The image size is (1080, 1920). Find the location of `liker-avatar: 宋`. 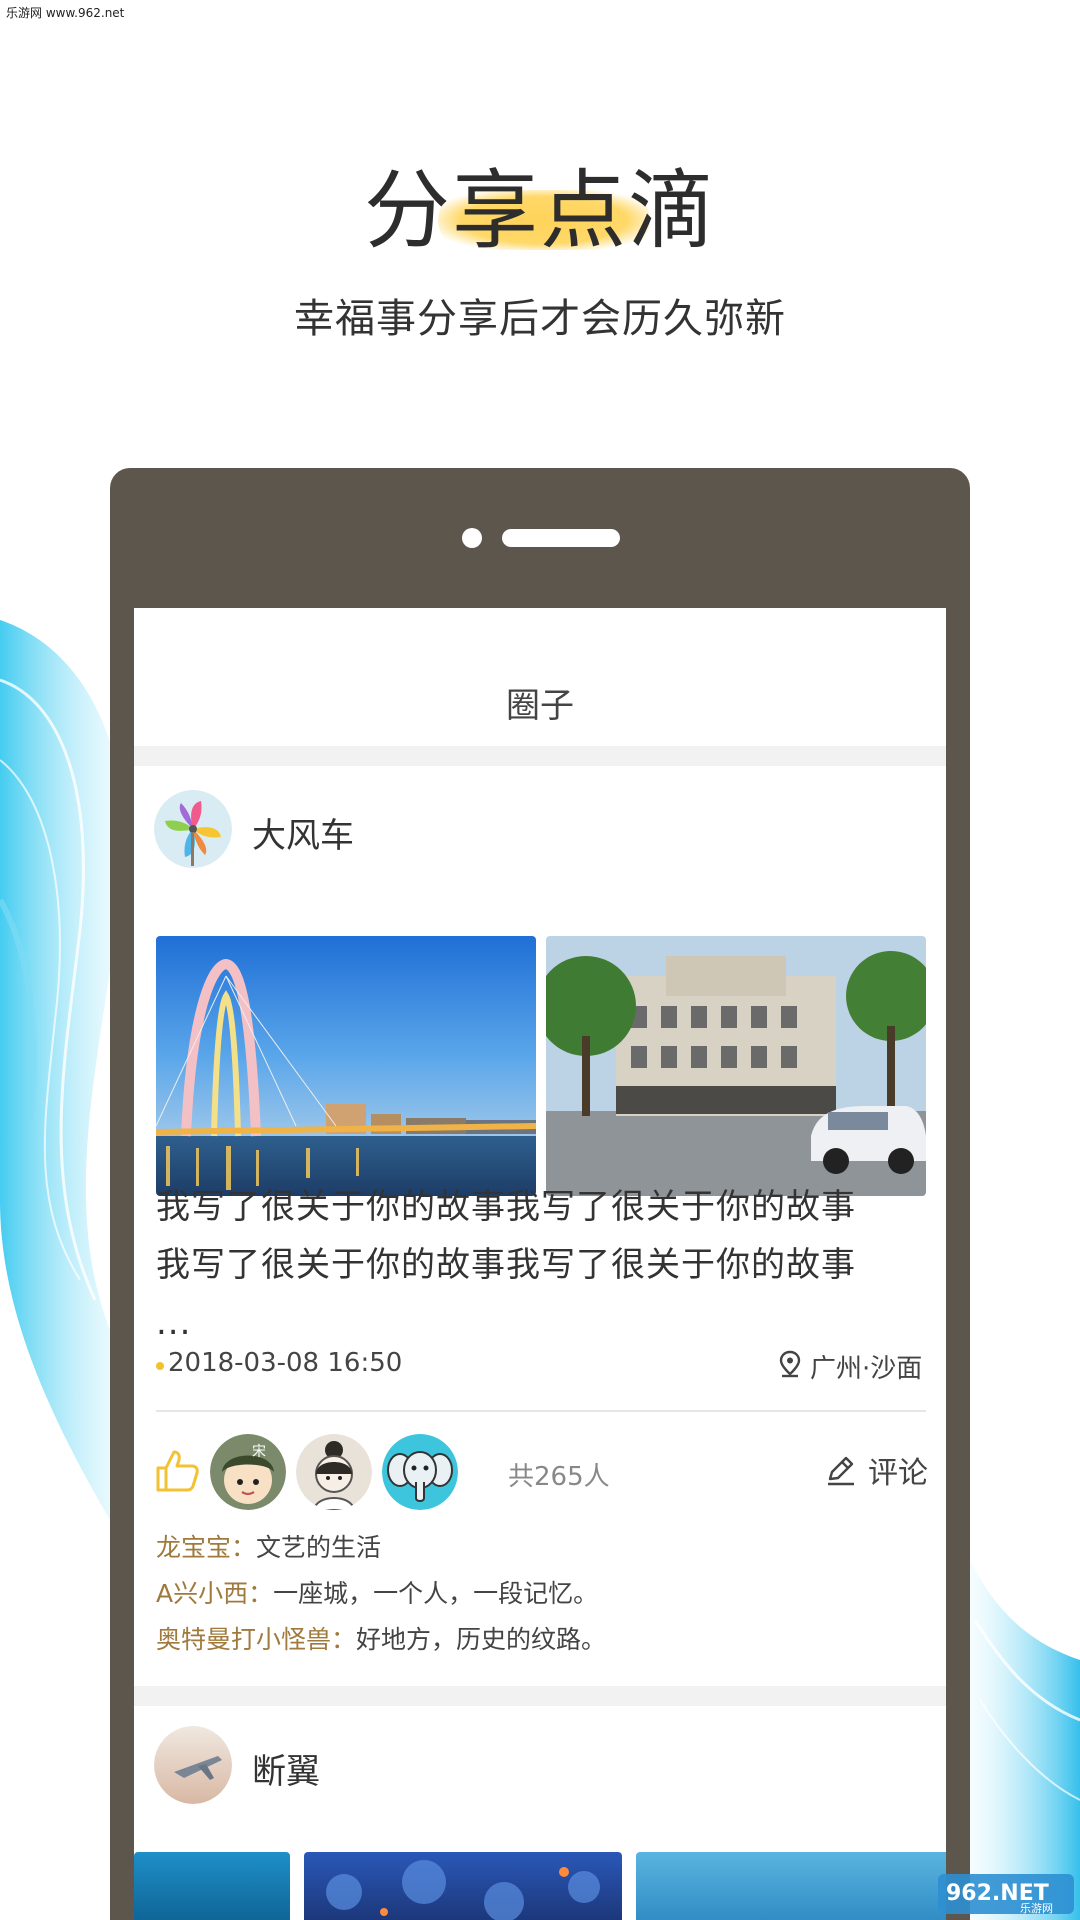

liker-avatar: 宋 is located at coordinates (248, 1472).